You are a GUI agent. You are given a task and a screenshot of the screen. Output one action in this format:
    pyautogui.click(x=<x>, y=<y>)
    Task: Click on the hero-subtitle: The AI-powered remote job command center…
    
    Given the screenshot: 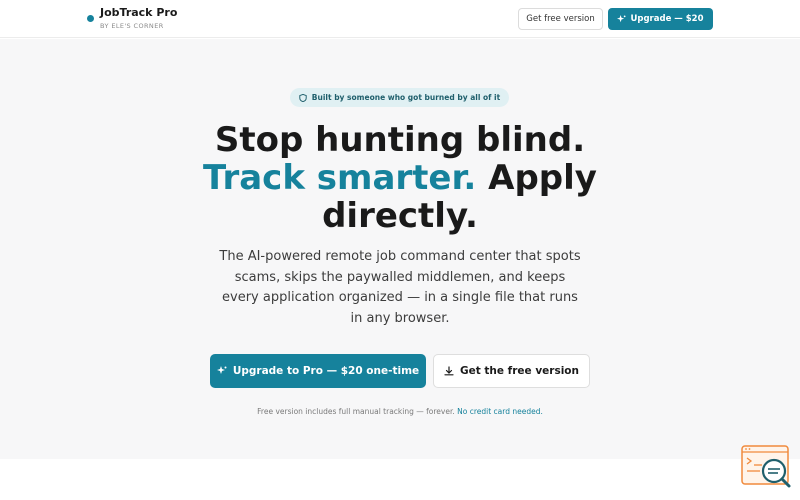 What is the action you would take?
    pyautogui.click(x=400, y=287)
    